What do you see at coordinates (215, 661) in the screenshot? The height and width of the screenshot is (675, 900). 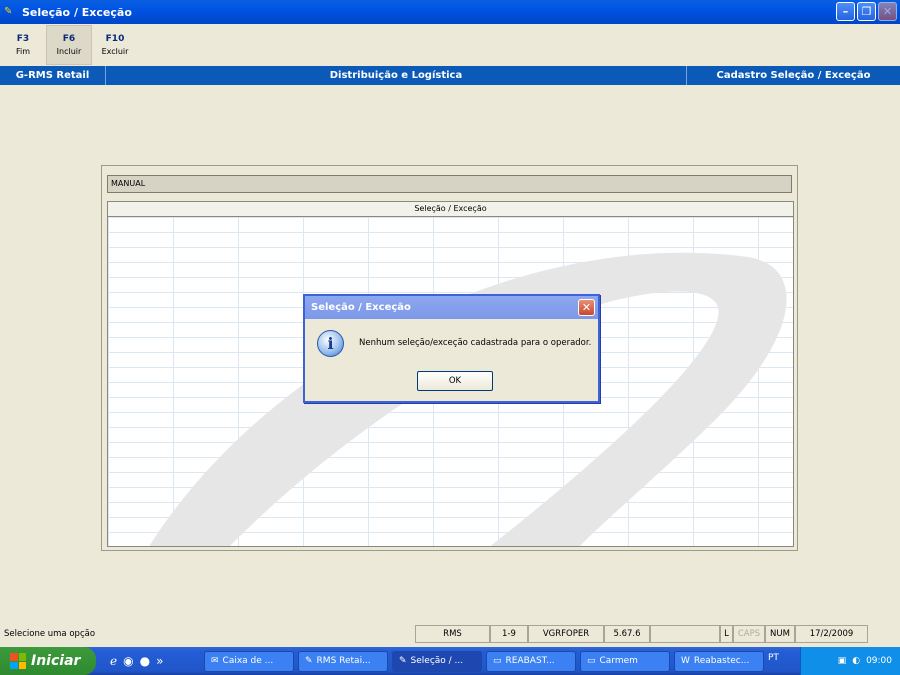 I see `mail-icon: ✉` at bounding box center [215, 661].